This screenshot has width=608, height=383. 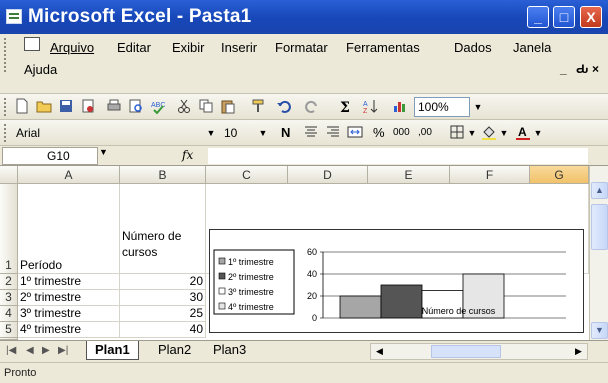 I want to click on format-painter-icon, so click(x=258, y=106).